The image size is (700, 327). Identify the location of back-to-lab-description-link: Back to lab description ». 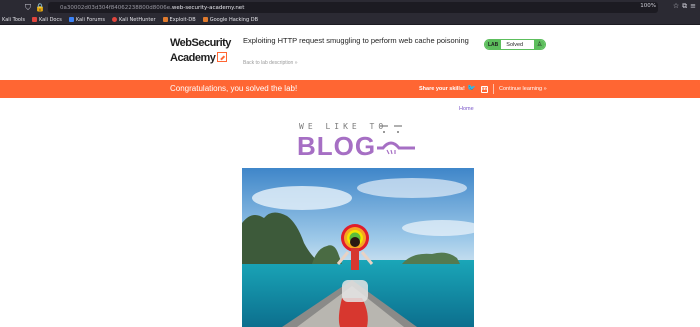
(270, 63).